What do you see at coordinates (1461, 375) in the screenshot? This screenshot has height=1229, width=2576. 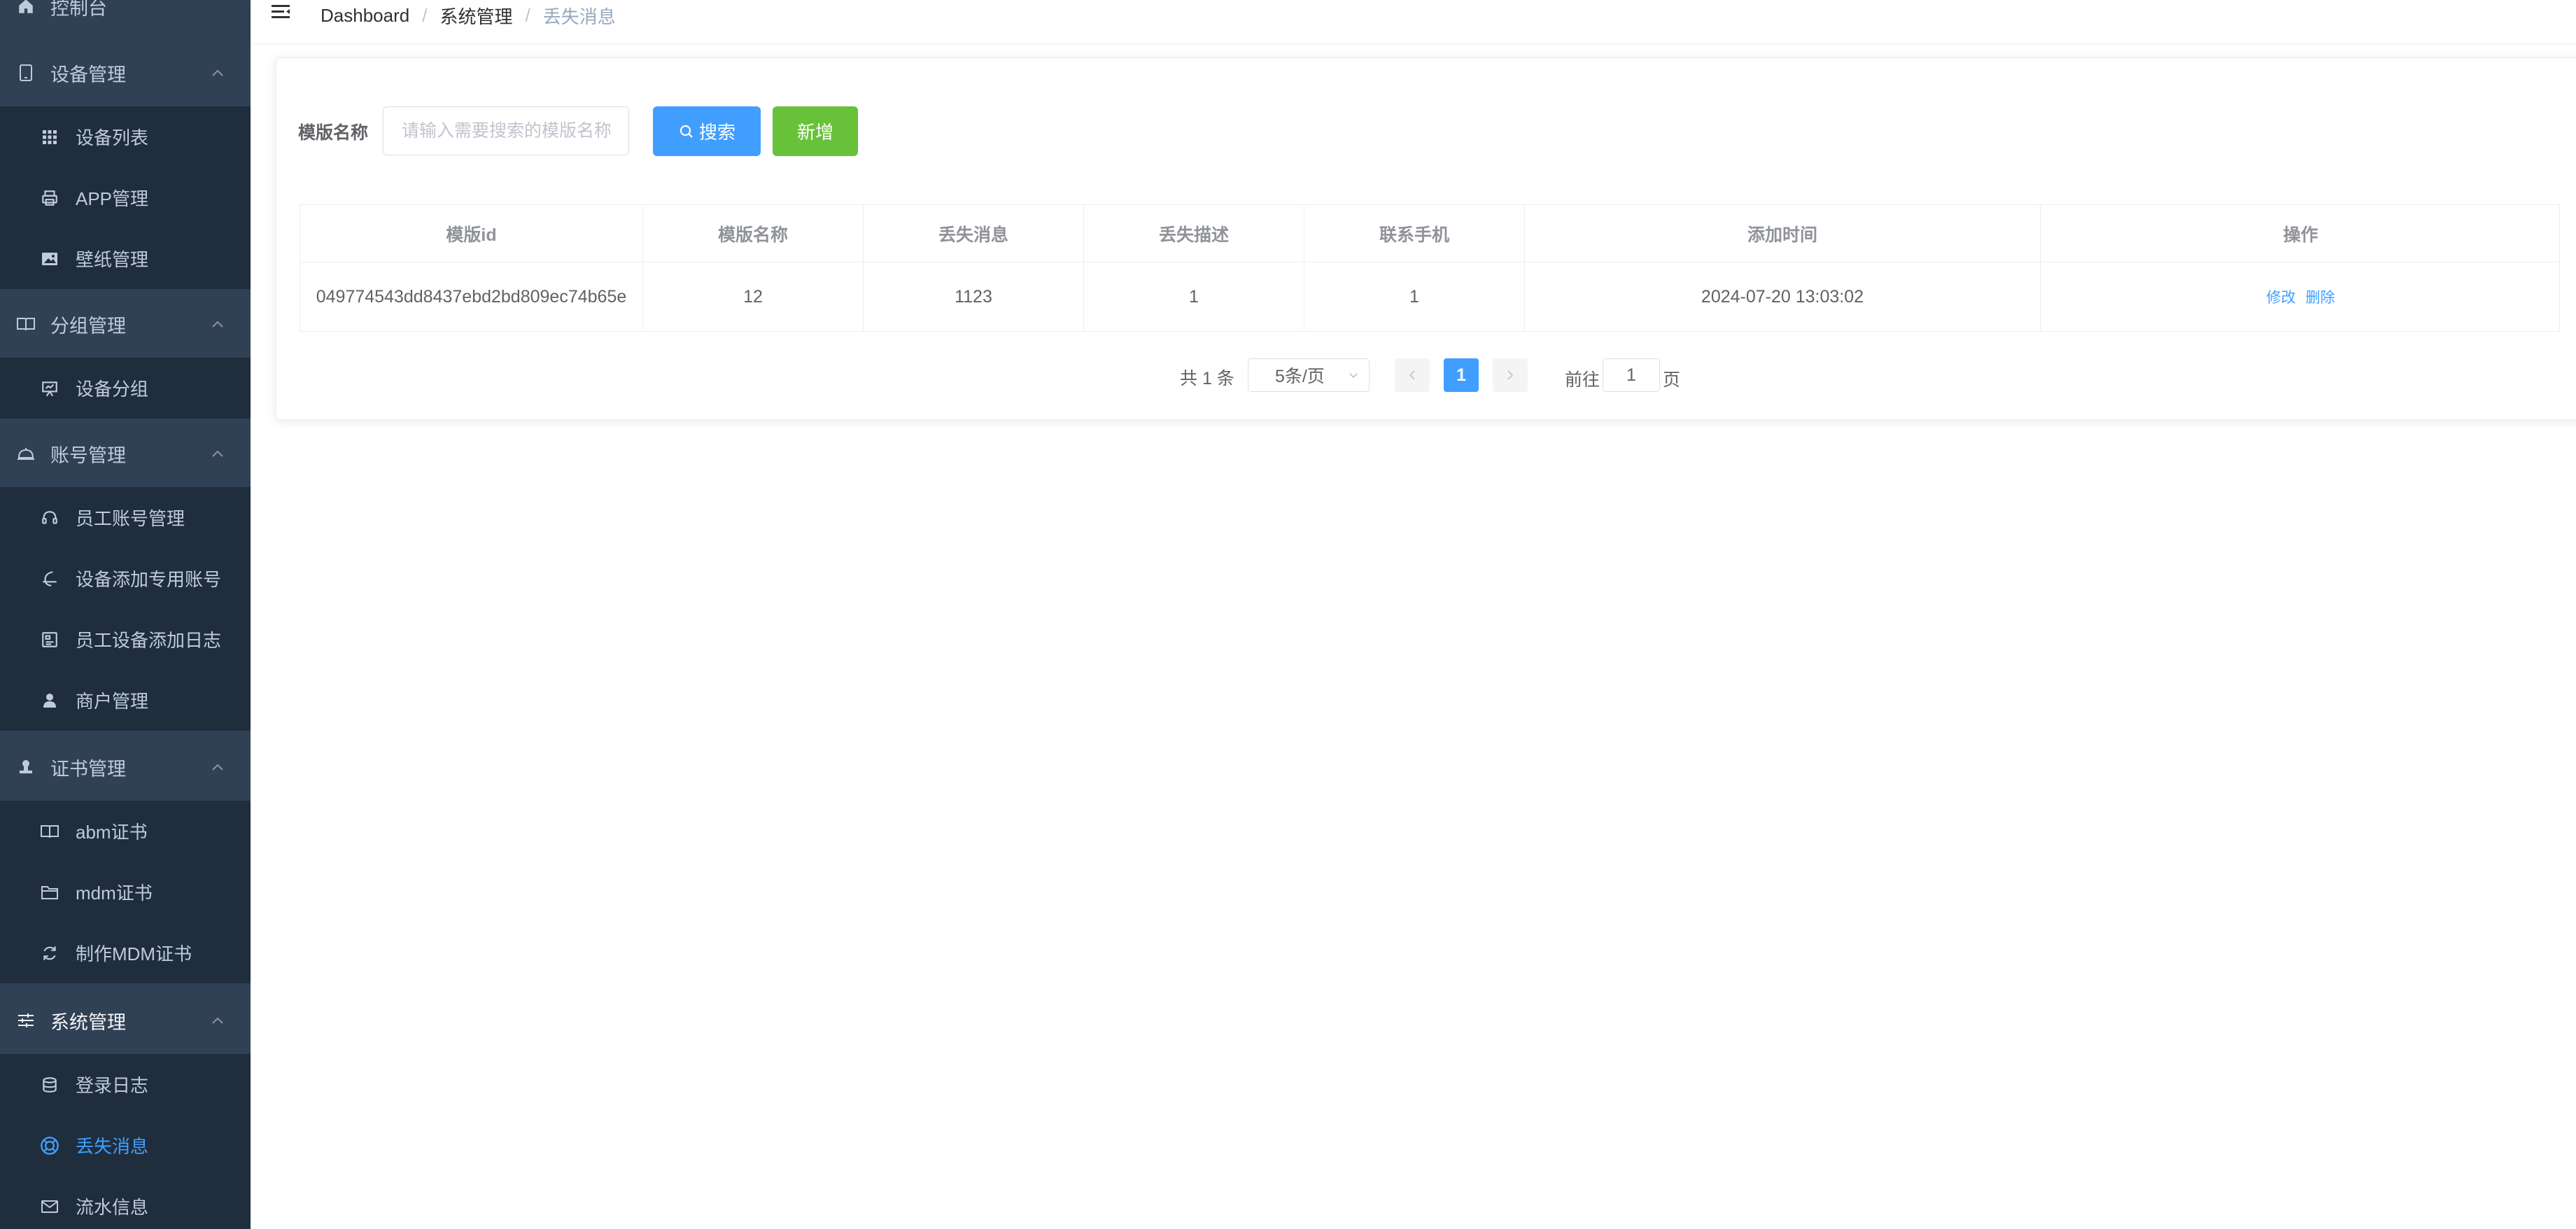 I see `page-number-button: 1` at bounding box center [1461, 375].